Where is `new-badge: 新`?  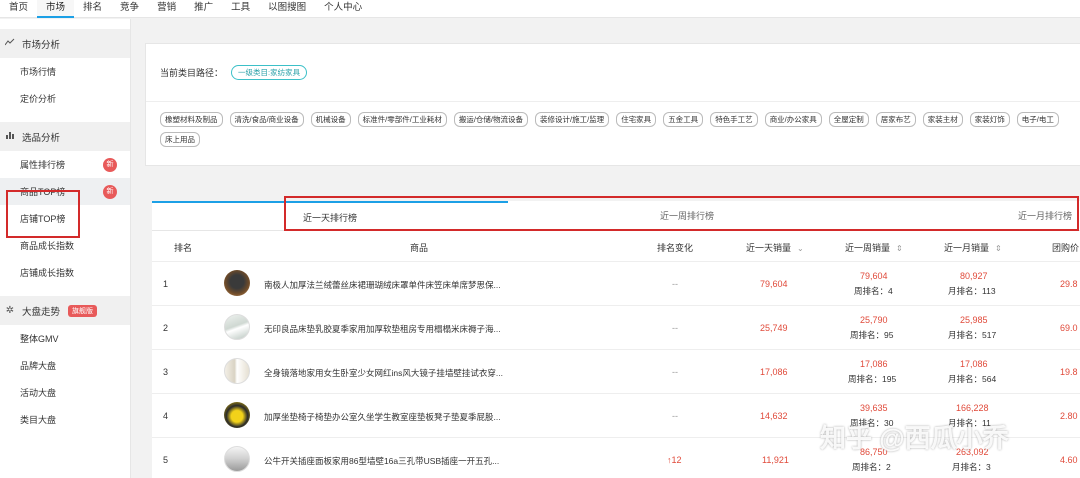 new-badge: 新 is located at coordinates (110, 165).